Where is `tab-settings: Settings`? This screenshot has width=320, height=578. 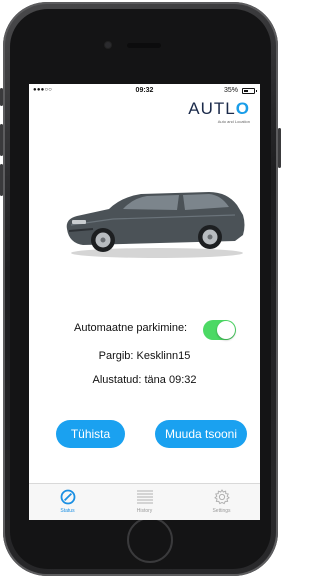 tab-settings: Settings is located at coordinates (221, 502).